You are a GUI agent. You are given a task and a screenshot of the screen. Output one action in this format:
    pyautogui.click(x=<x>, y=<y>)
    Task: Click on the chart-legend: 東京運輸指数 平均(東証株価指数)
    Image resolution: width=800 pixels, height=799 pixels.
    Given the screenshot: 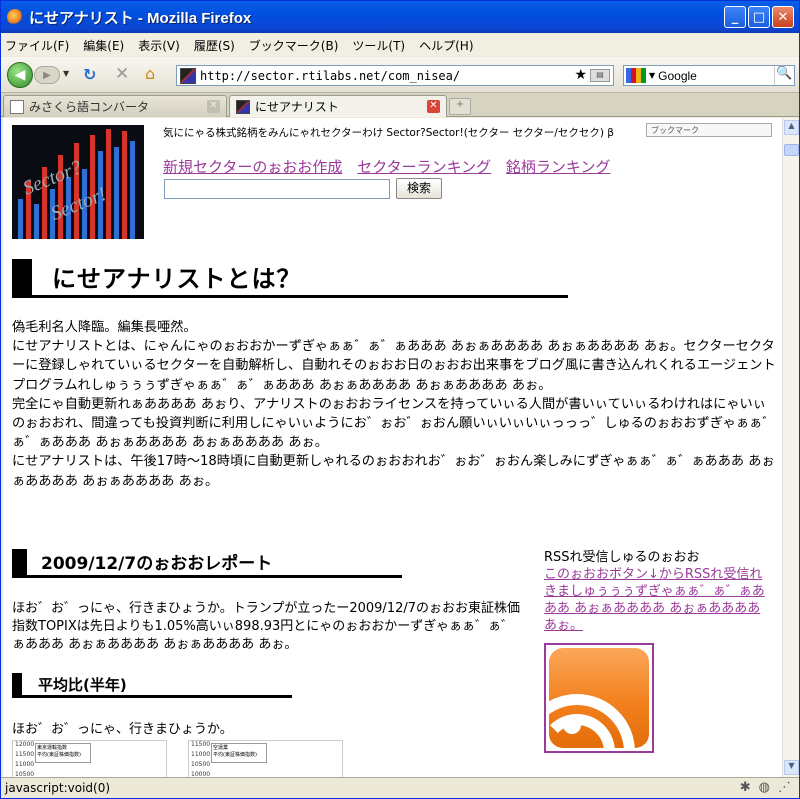 What is the action you would take?
    pyautogui.click(x=63, y=753)
    